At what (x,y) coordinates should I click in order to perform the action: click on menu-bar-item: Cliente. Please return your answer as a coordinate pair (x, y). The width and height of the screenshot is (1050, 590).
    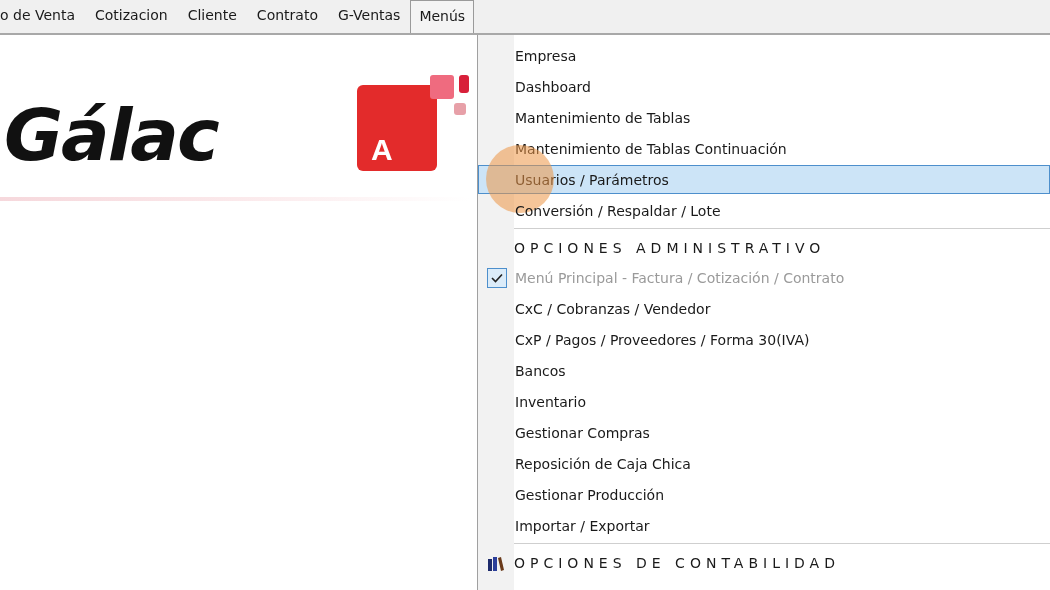
    Looking at the image, I should click on (212, 19).